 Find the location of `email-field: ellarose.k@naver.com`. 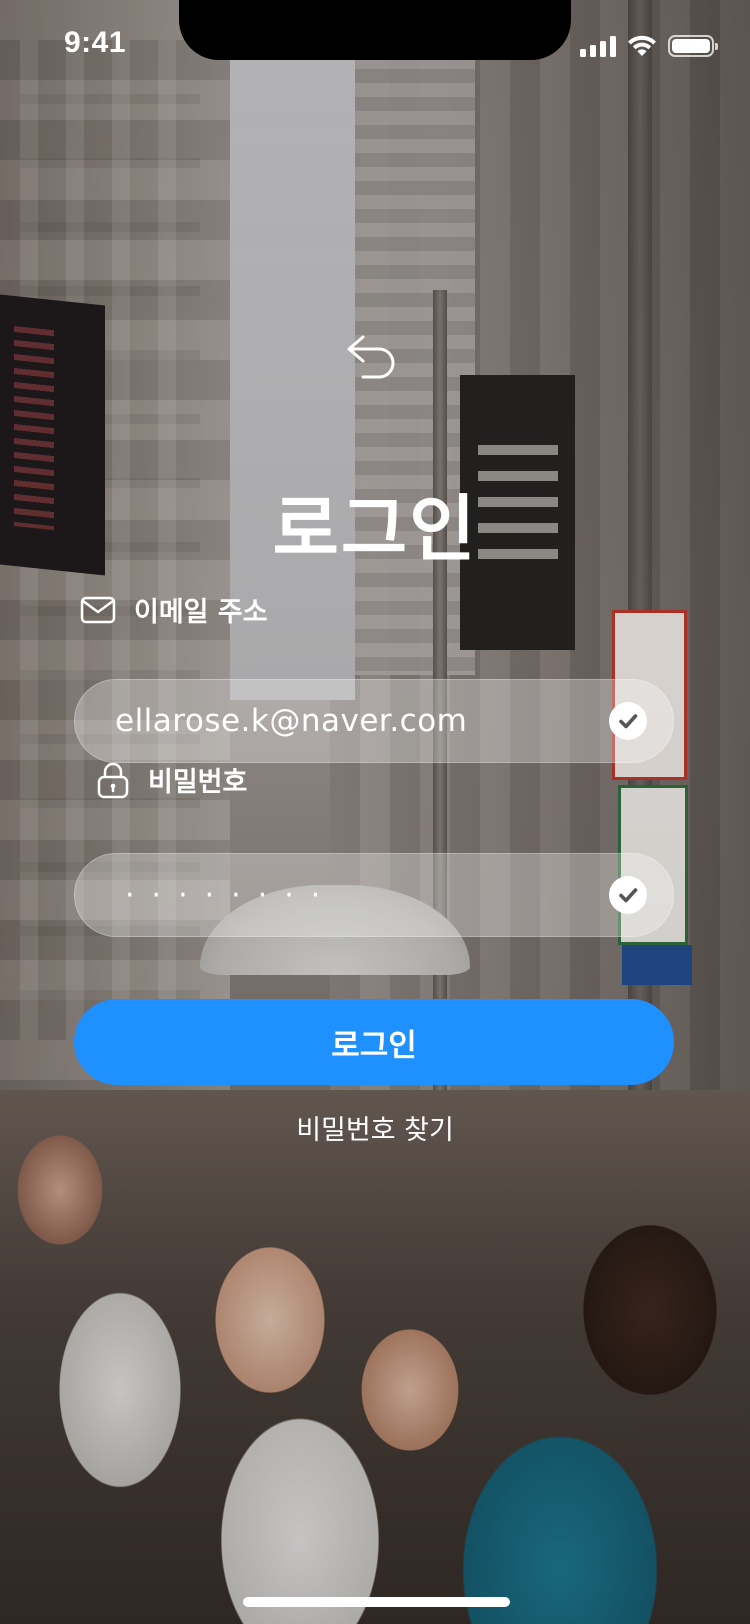

email-field: ellarose.k@naver.com is located at coordinates (374, 721).